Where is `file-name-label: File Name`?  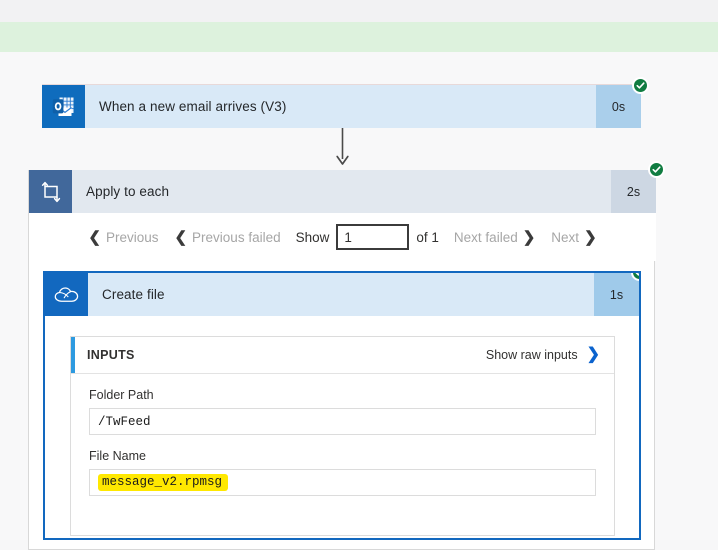 file-name-label: File Name is located at coordinates (117, 456).